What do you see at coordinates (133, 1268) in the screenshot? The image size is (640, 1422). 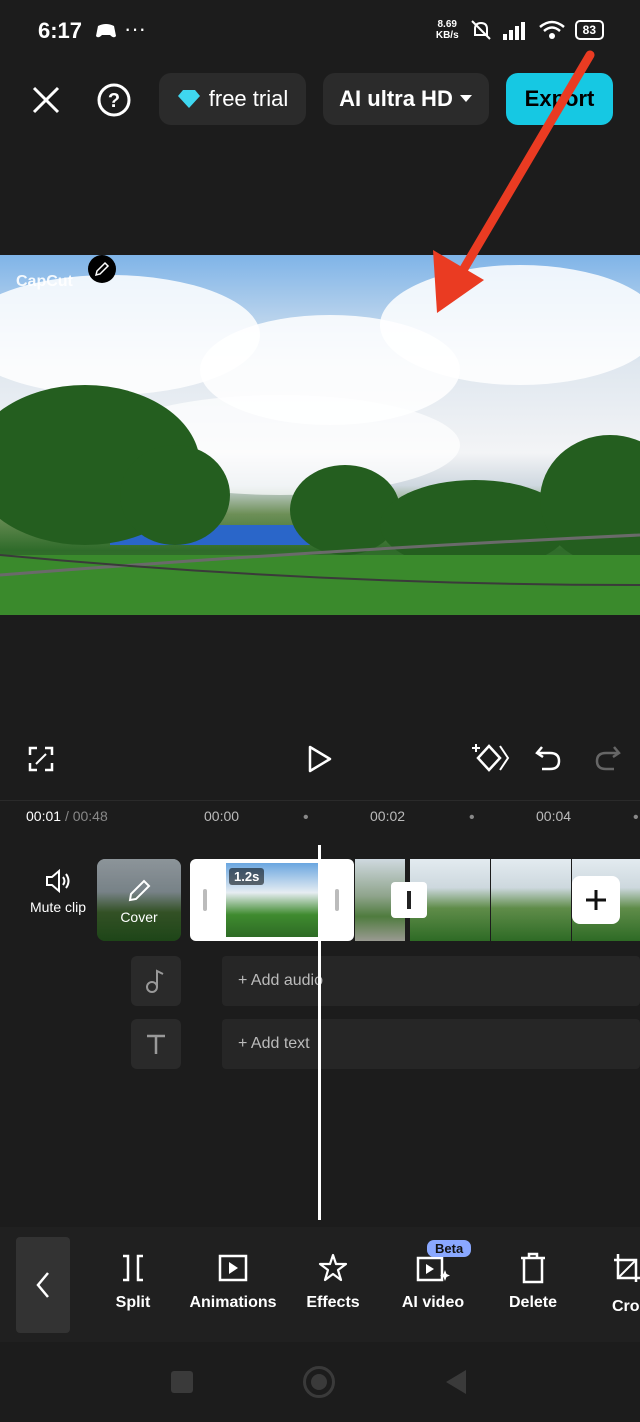 I see `split-icon` at bounding box center [133, 1268].